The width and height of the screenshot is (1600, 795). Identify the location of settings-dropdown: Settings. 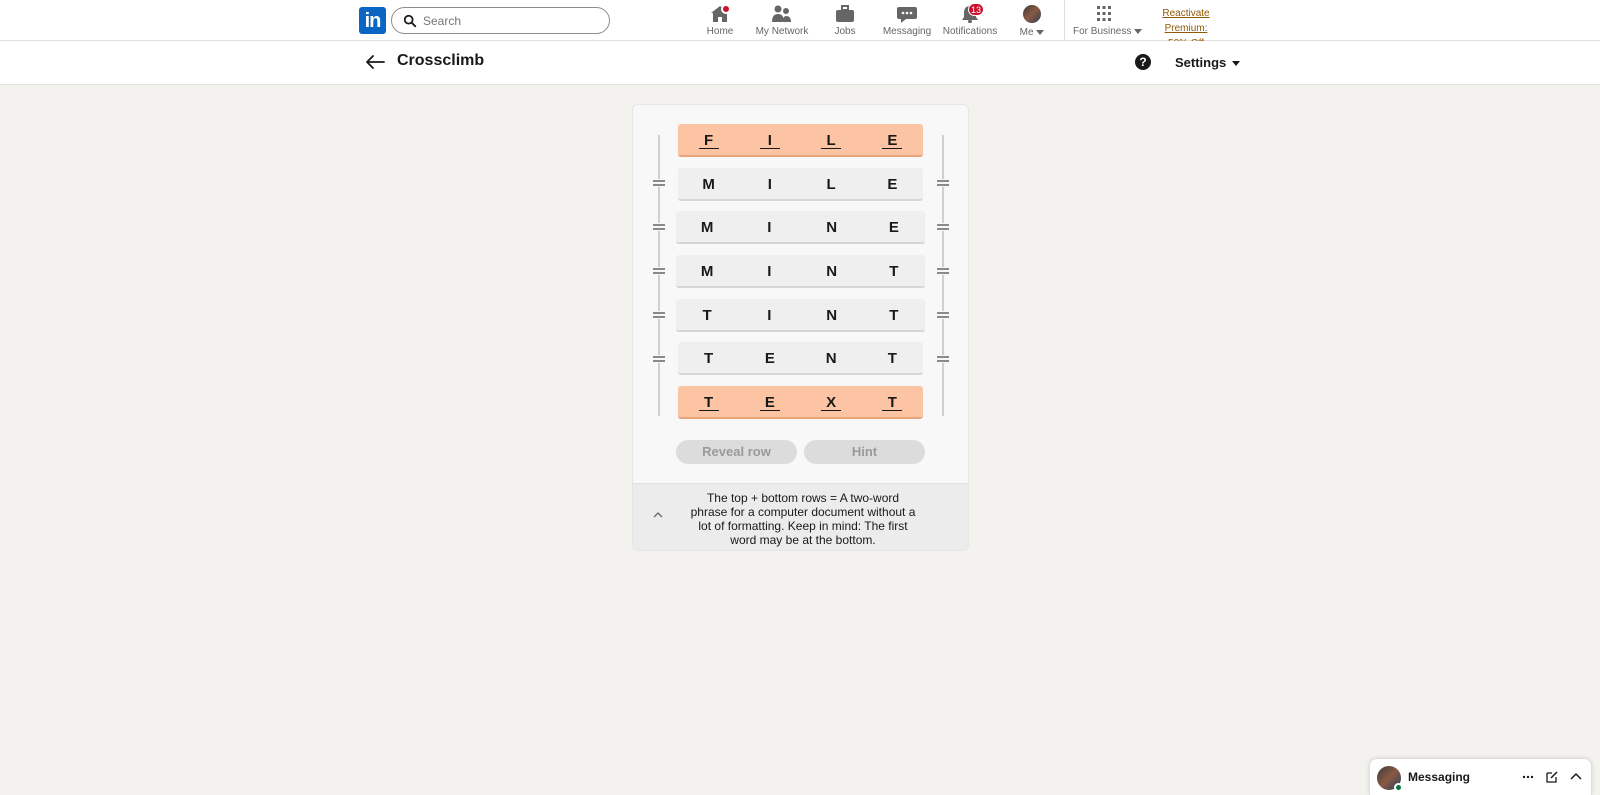
(1208, 62).